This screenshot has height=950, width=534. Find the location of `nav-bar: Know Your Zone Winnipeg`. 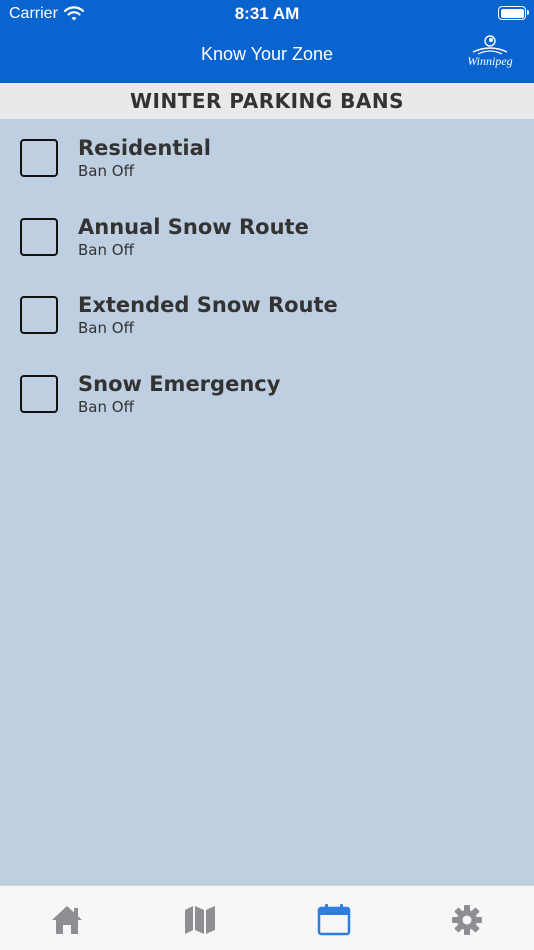

nav-bar: Know Your Zone Winnipeg is located at coordinates (267, 55).